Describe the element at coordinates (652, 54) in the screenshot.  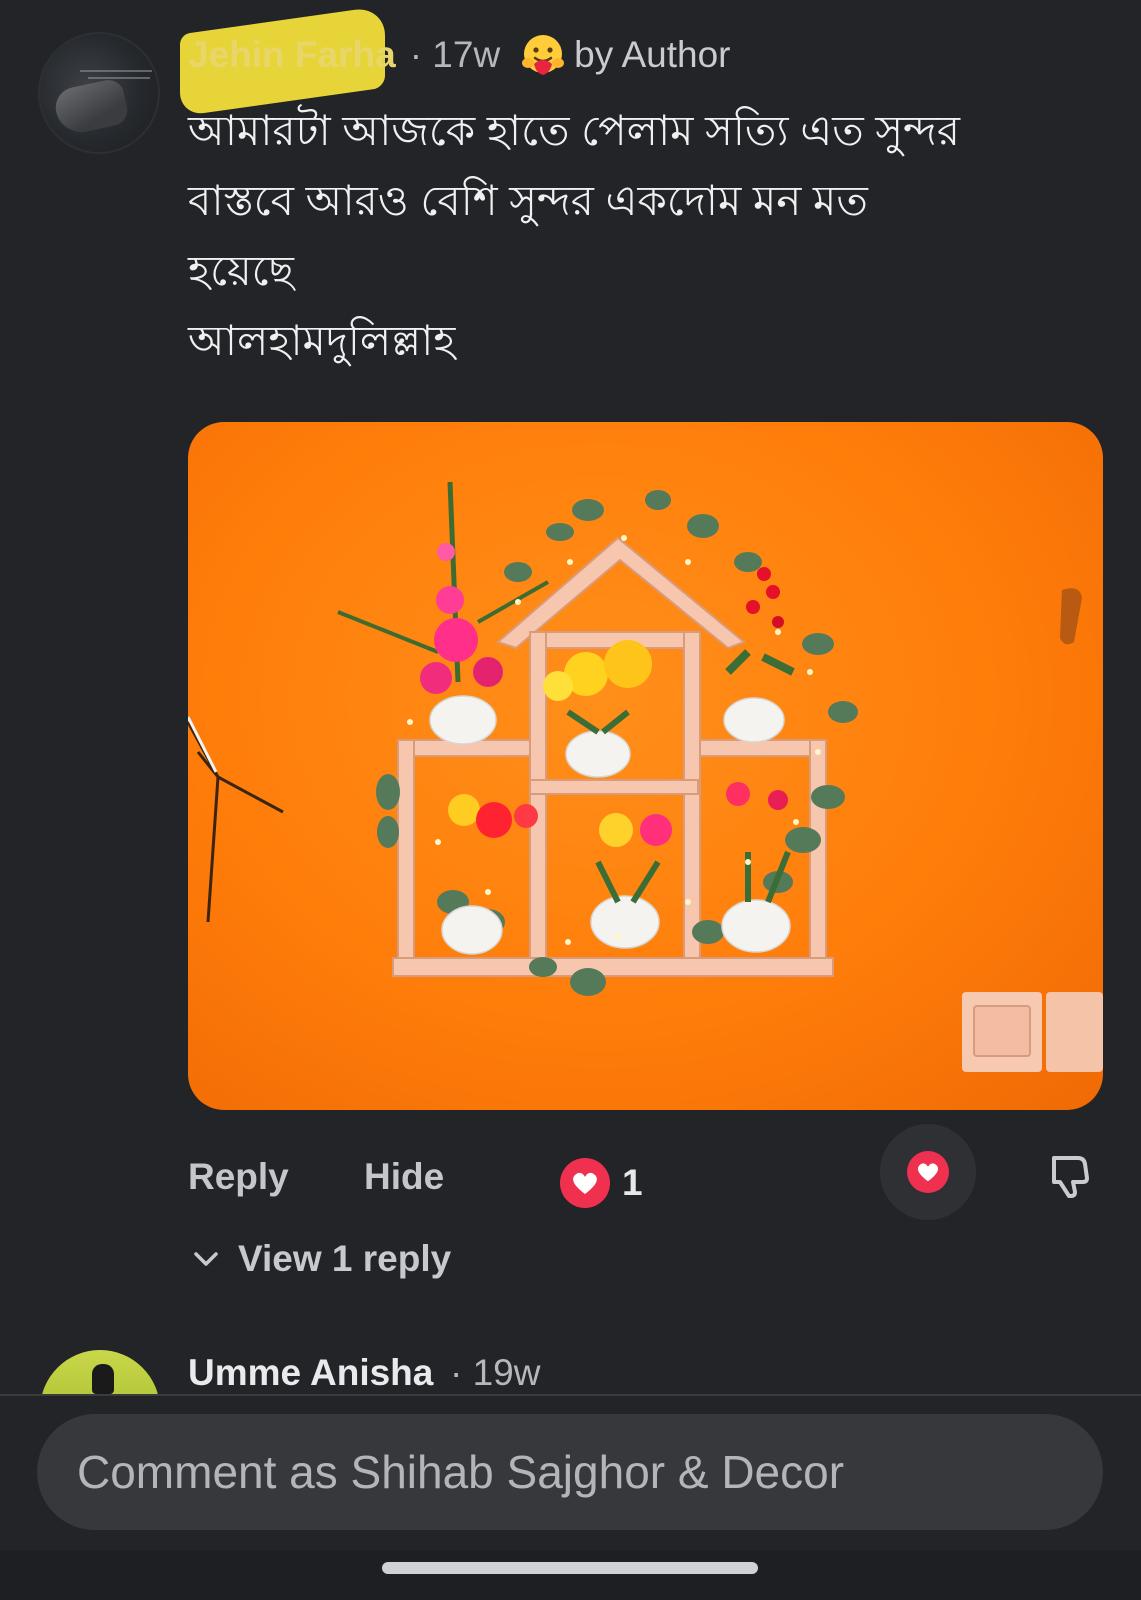
I see `author-badge-label: by Author` at that location.